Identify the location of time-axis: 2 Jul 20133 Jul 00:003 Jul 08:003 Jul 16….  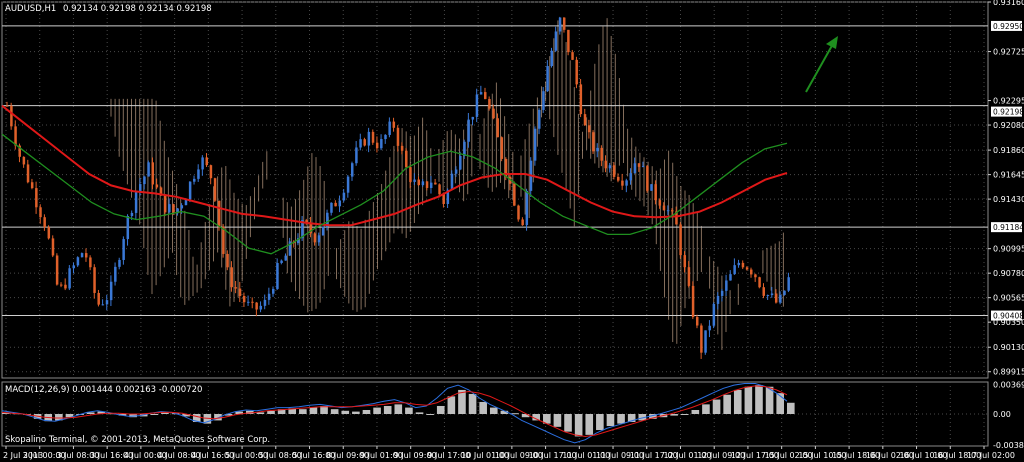
(509, 453).